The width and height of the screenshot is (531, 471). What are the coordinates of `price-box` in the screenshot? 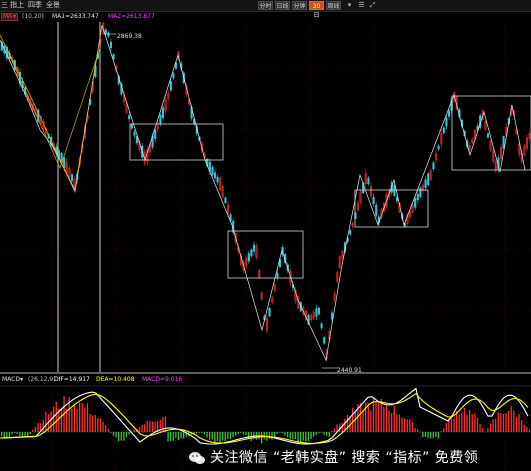 It's located at (265, 254).